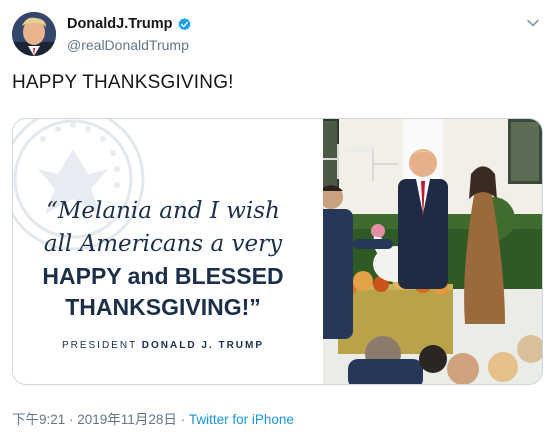 This screenshot has width=558, height=432. What do you see at coordinates (163, 211) in the screenshot?
I see `quote-line-1: “Melania and I wish` at bounding box center [163, 211].